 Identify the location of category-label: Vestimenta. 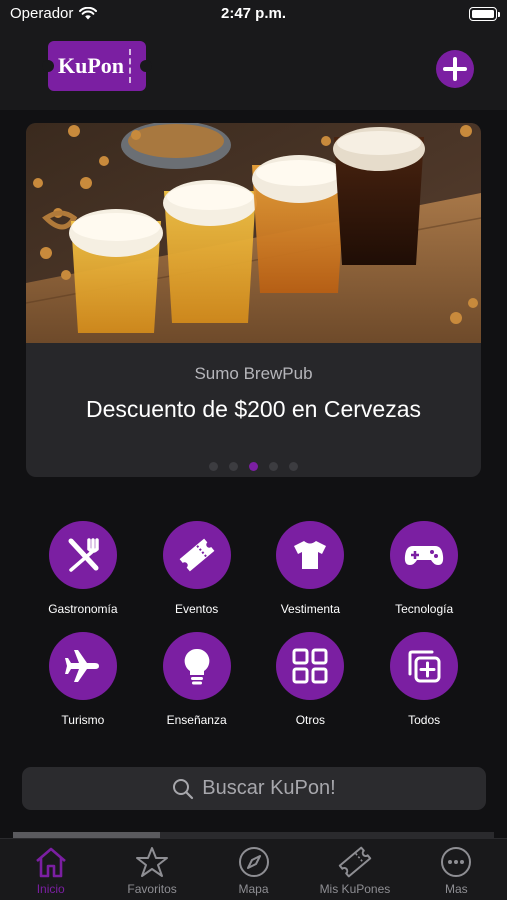
(310, 609).